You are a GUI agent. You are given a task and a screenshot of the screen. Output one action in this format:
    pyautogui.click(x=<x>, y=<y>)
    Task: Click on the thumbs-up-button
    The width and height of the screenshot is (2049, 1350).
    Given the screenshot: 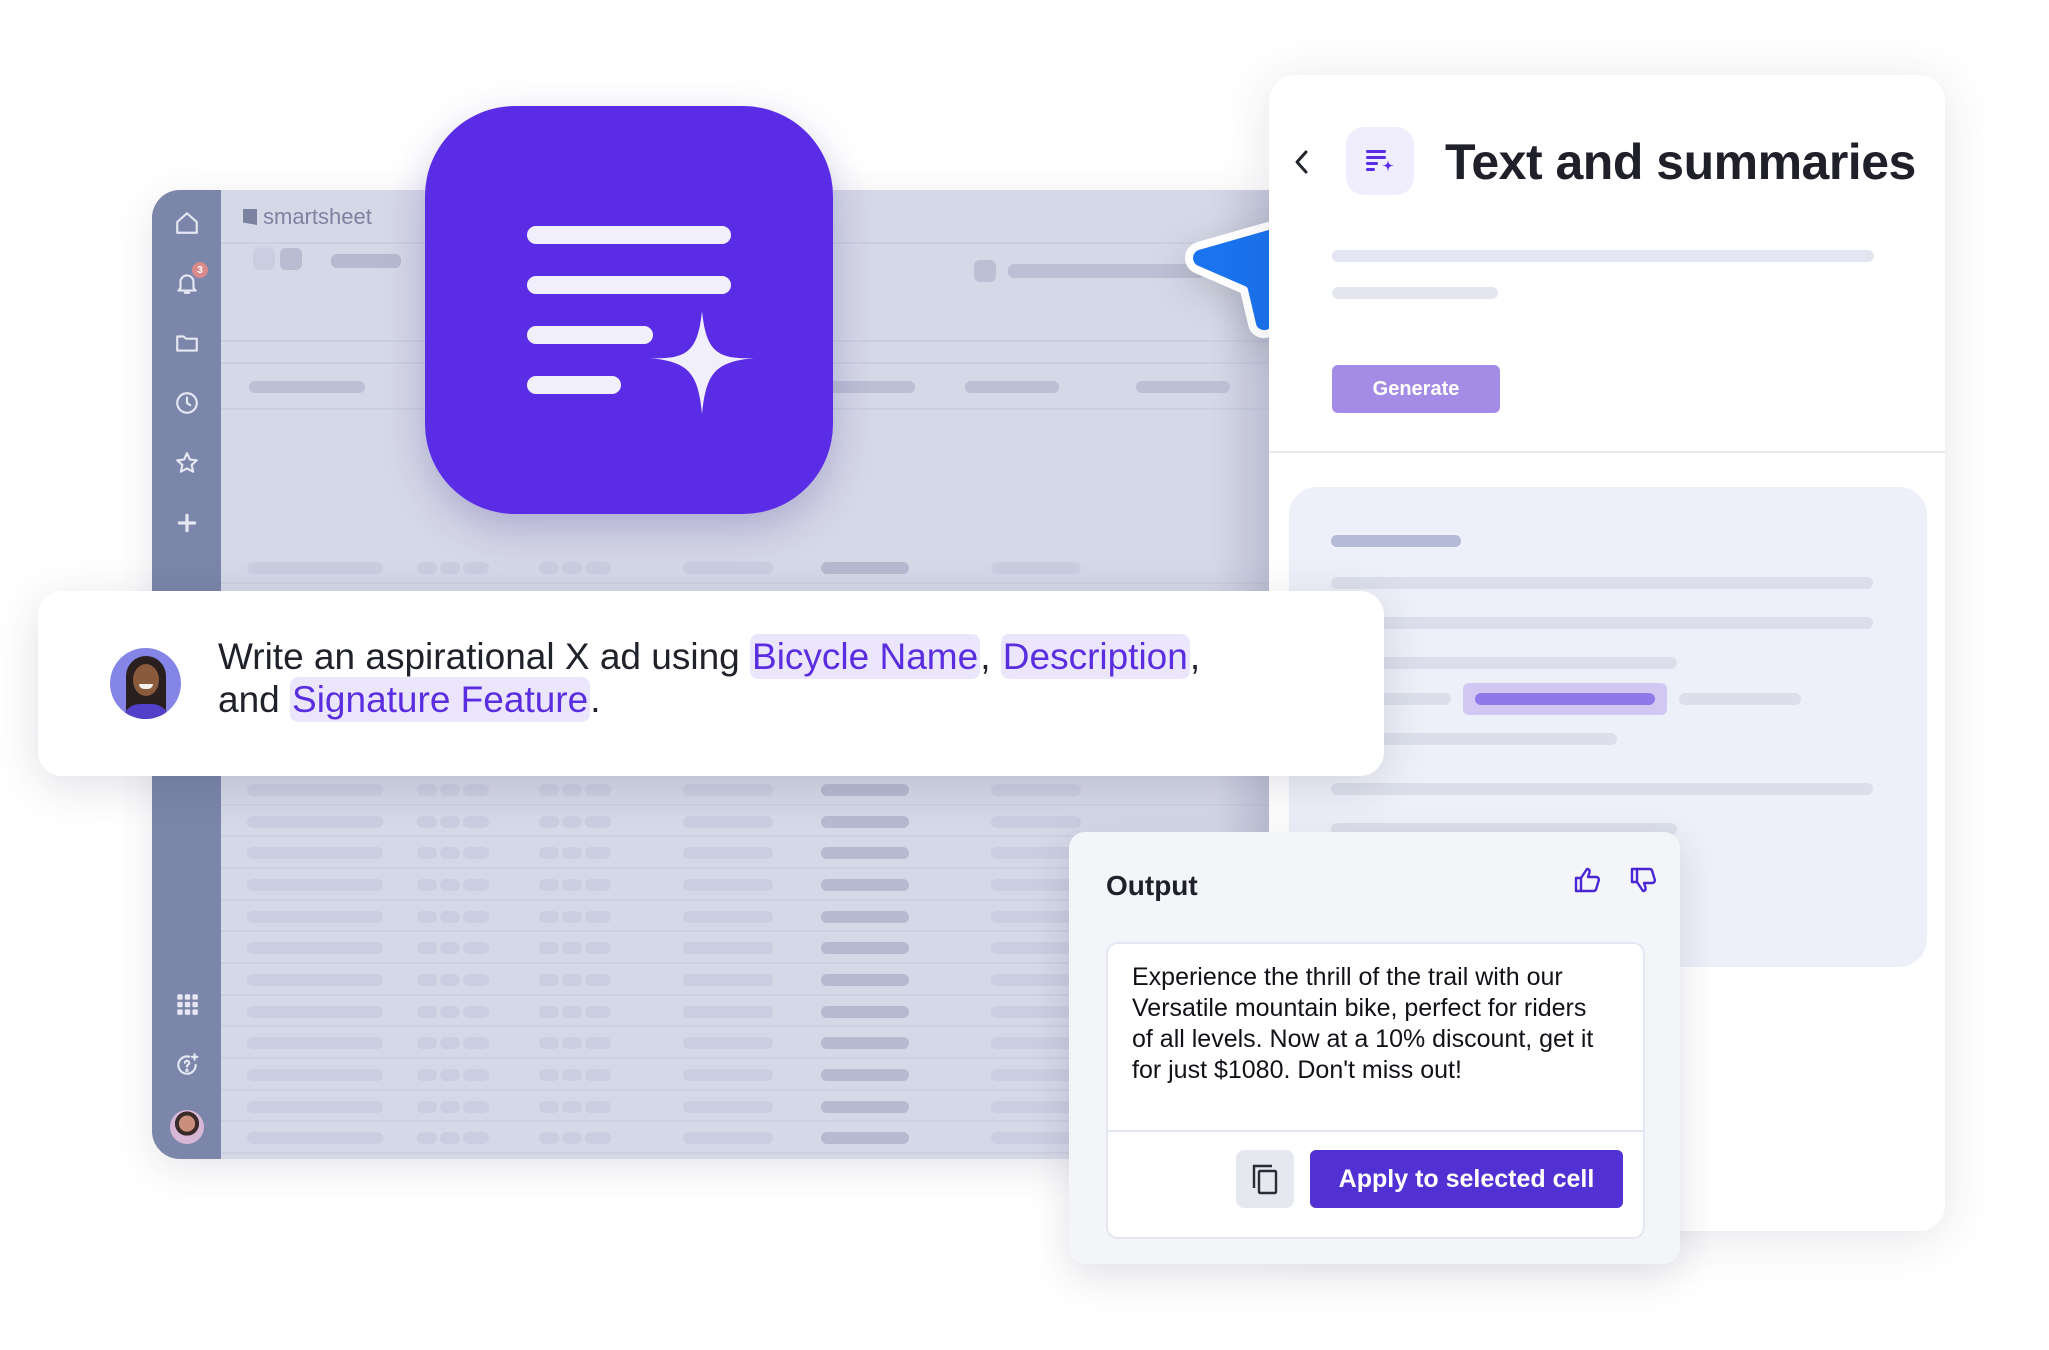 What is the action you would take?
    pyautogui.click(x=1588, y=880)
    